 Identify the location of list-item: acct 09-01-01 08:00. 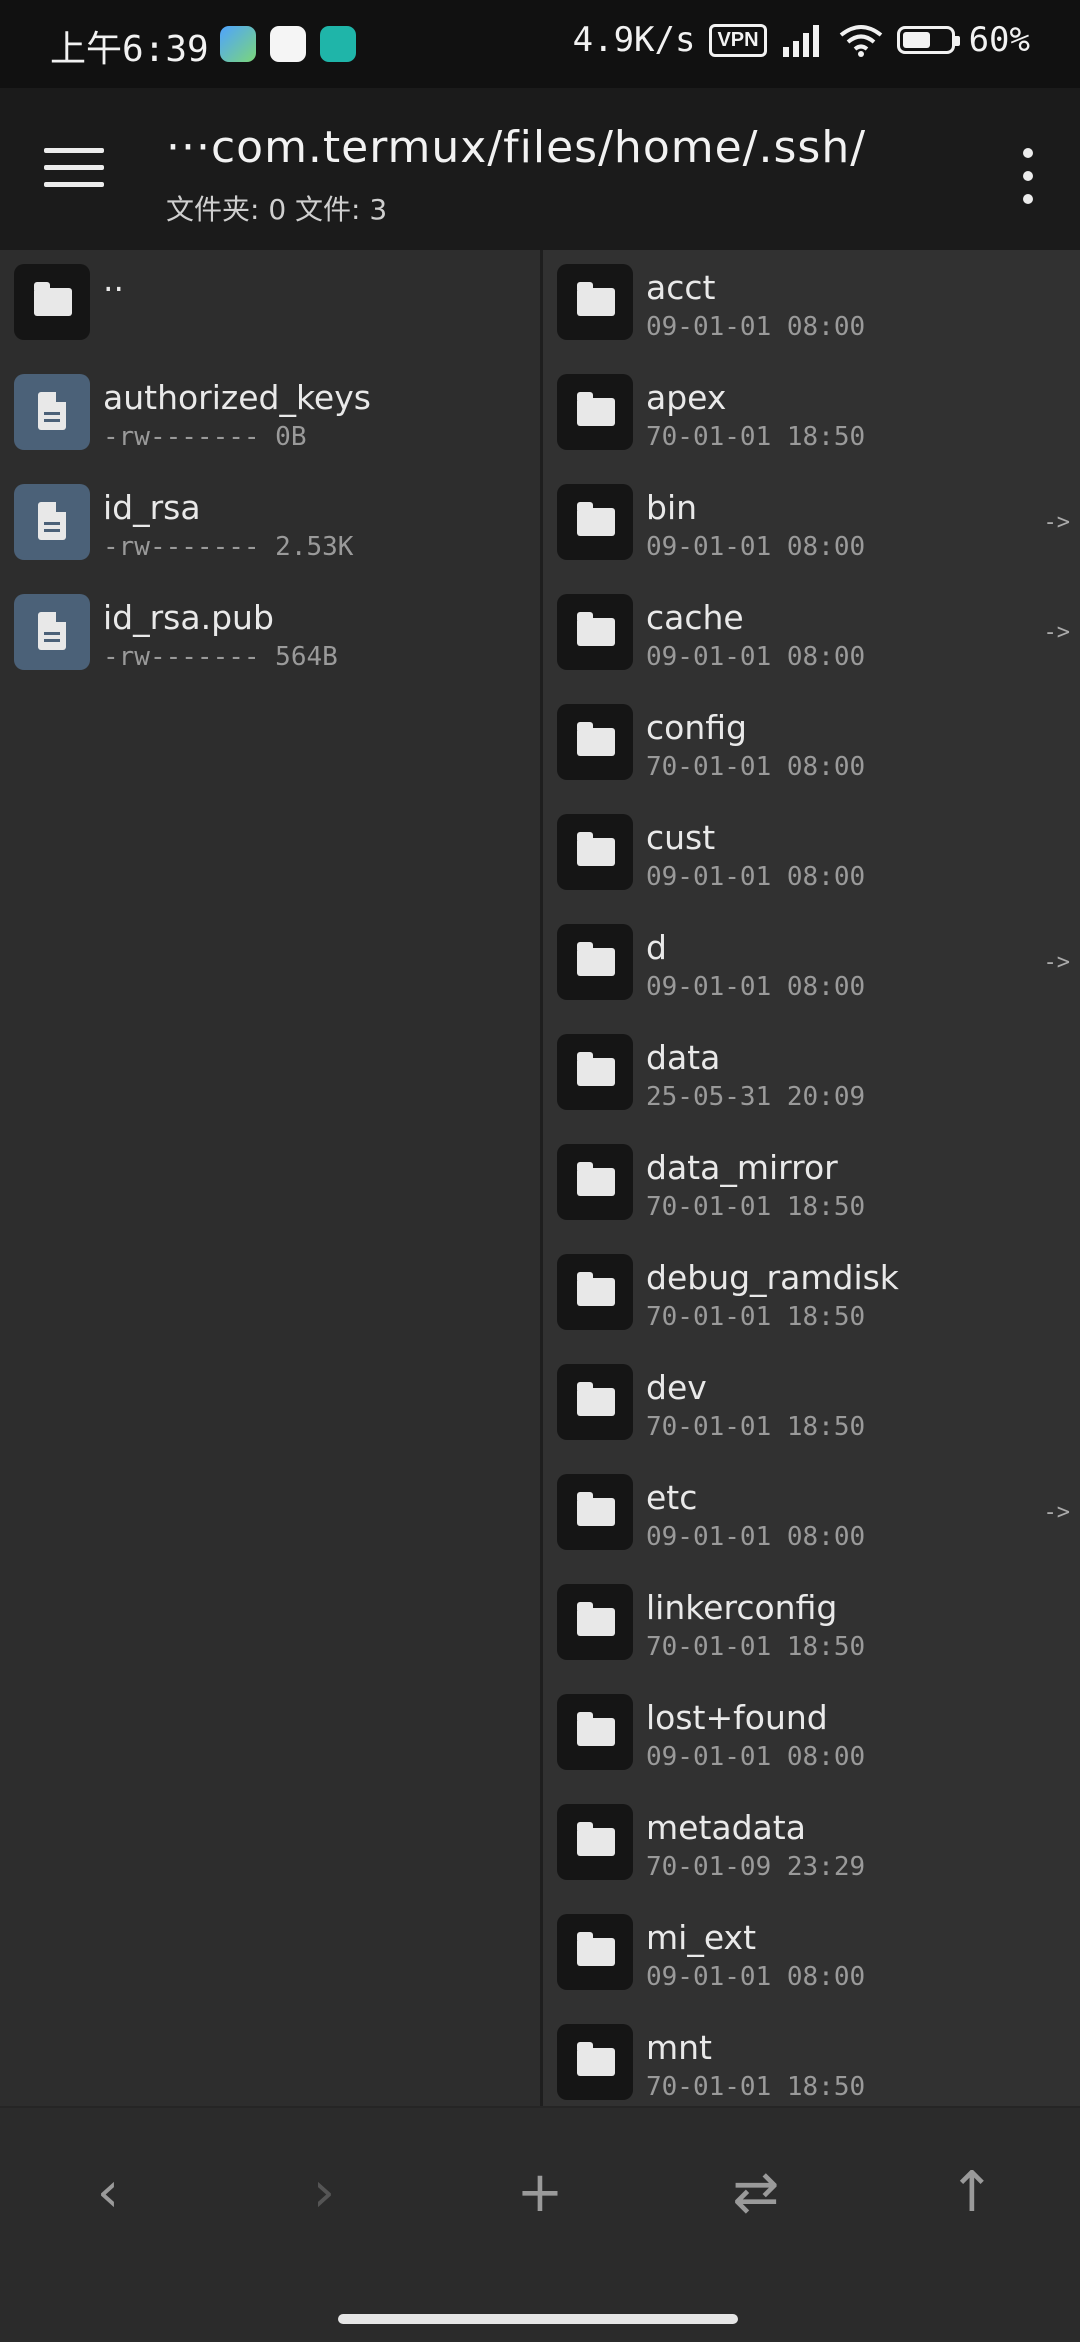
(811, 305).